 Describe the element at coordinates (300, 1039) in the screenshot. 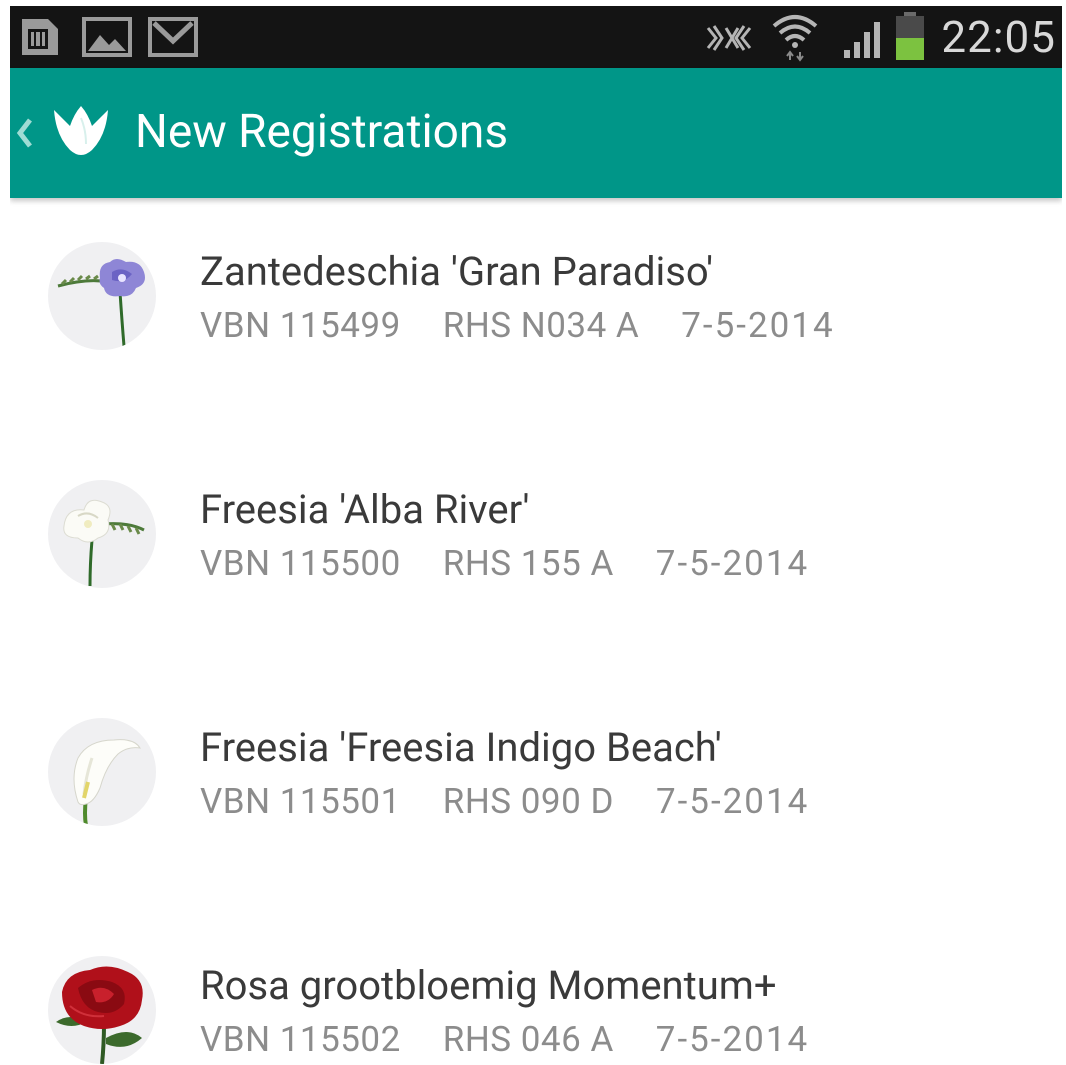

I see `vbn-code: VBN 115502` at that location.